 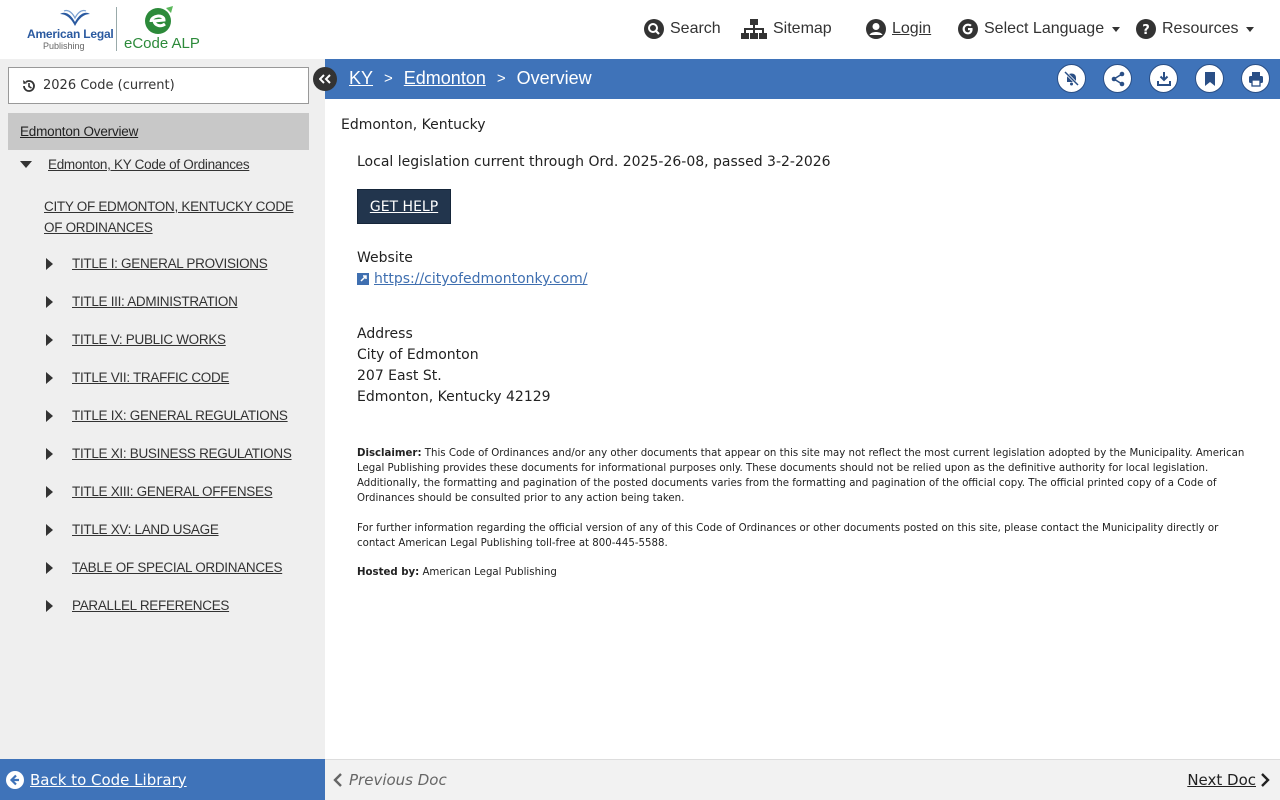 What do you see at coordinates (1250, 29) in the screenshot?
I see `chevron-down-icon` at bounding box center [1250, 29].